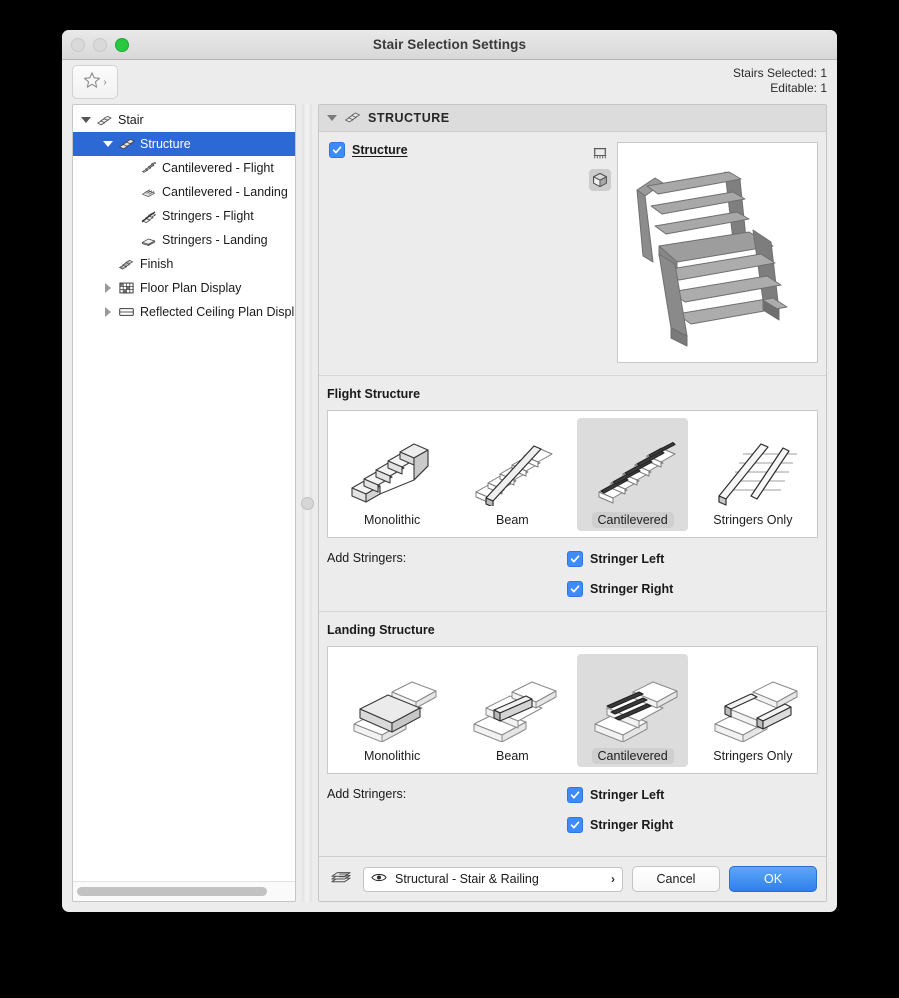  I want to click on monolithic-landing-icon, so click(392, 702).